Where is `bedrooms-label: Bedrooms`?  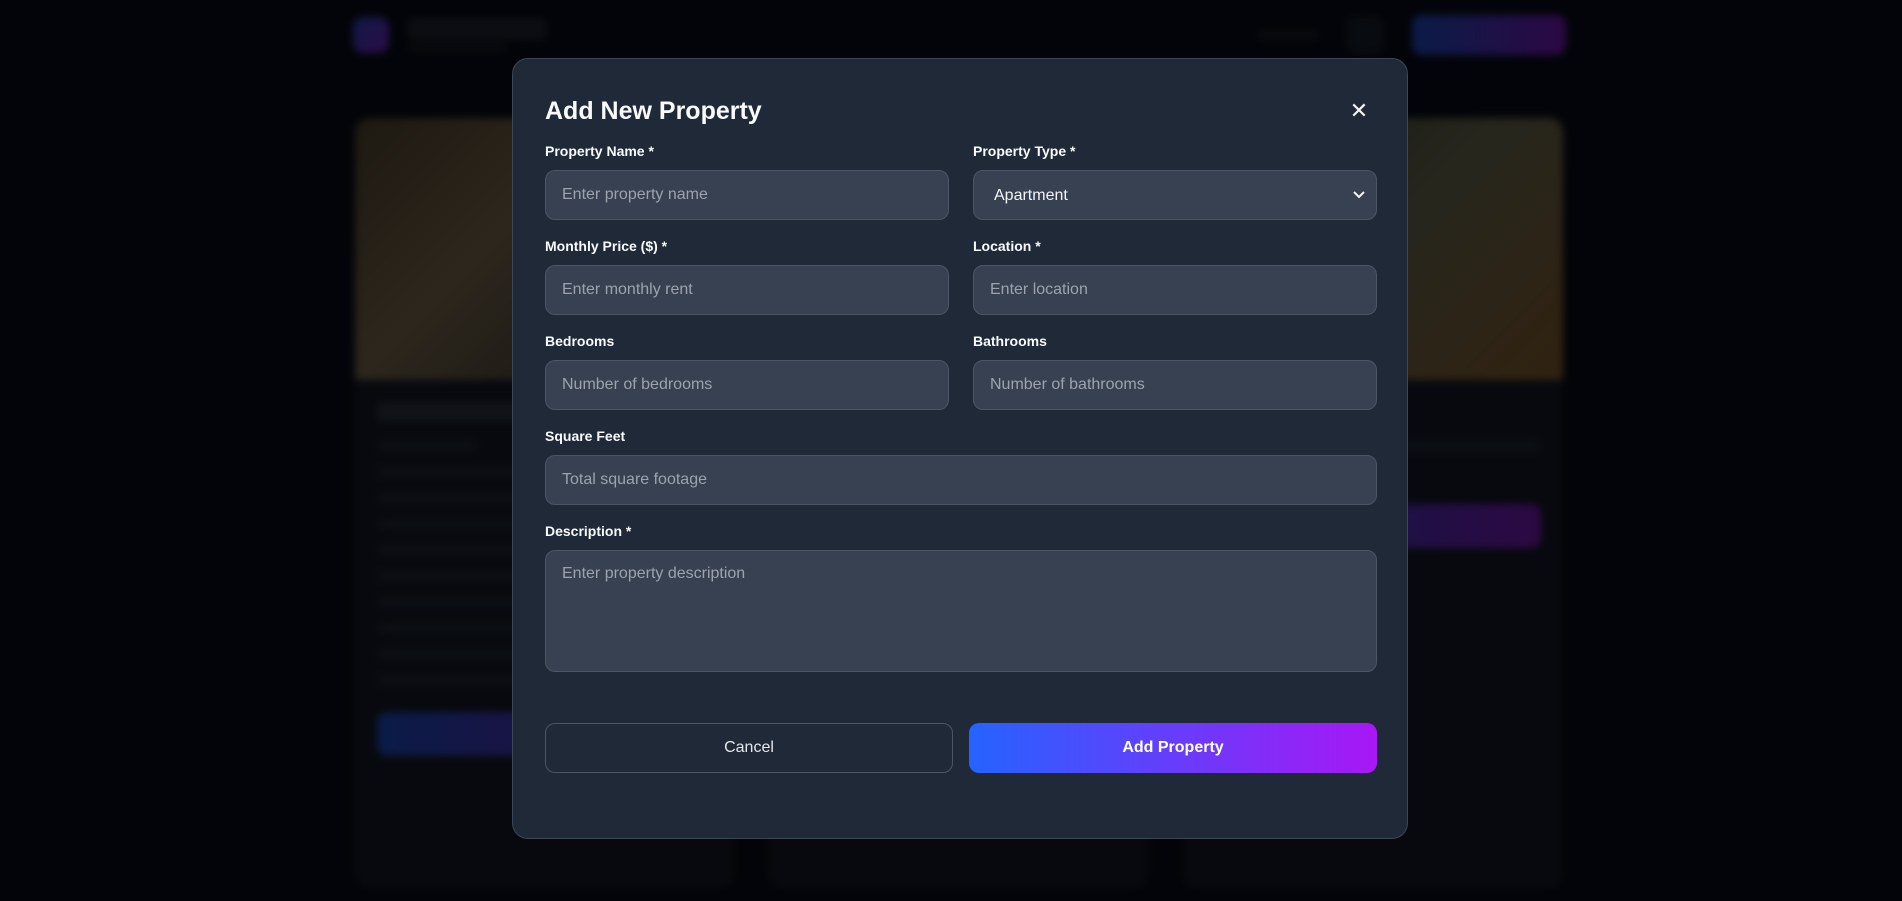 bedrooms-label: Bedrooms is located at coordinates (580, 341).